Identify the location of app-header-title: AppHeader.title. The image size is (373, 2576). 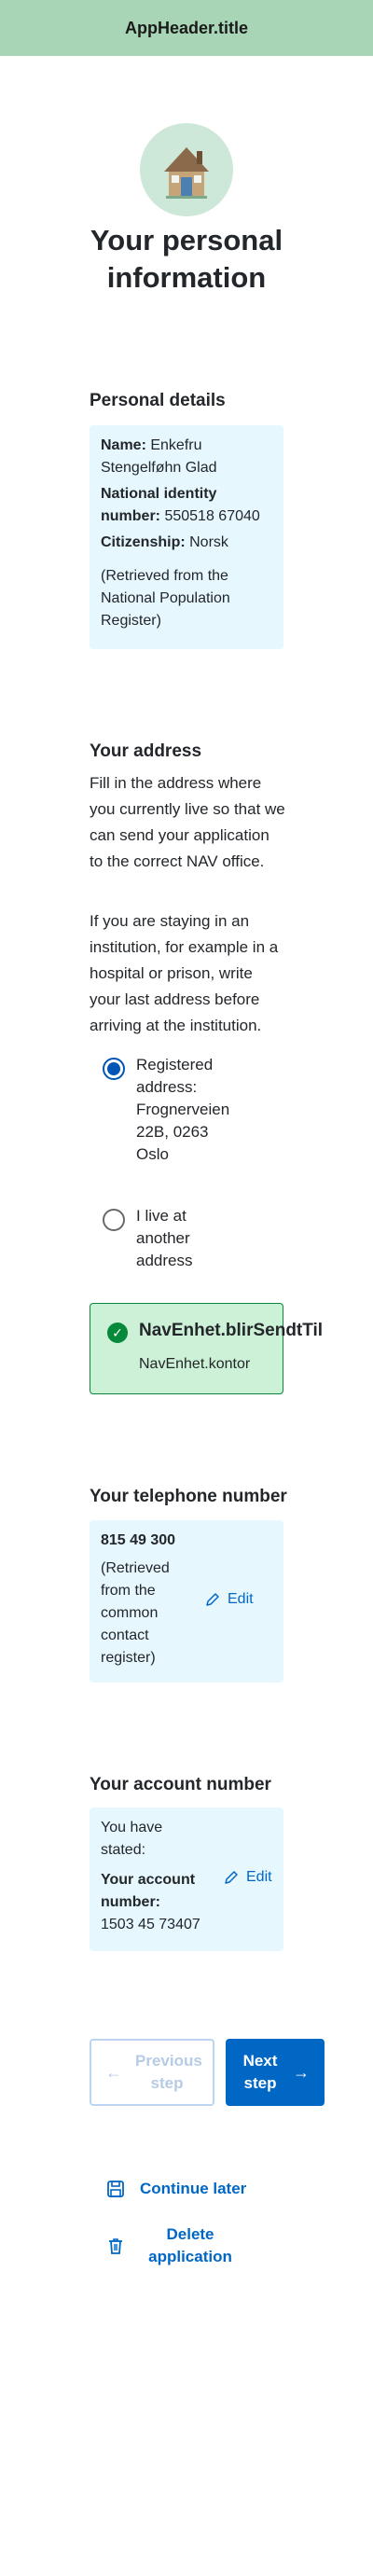
(186, 27).